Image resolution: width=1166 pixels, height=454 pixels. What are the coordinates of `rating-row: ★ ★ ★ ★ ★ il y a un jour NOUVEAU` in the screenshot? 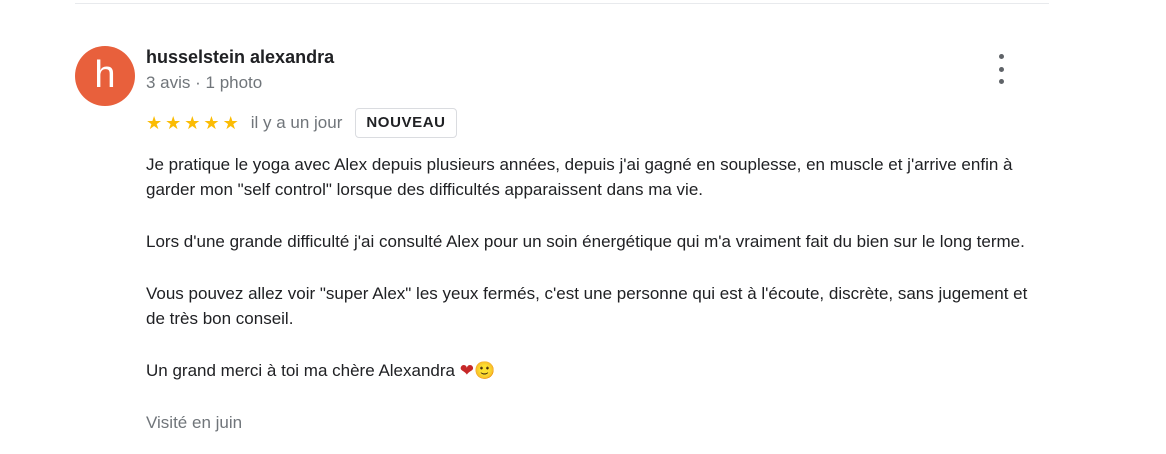 It's located at (301, 123).